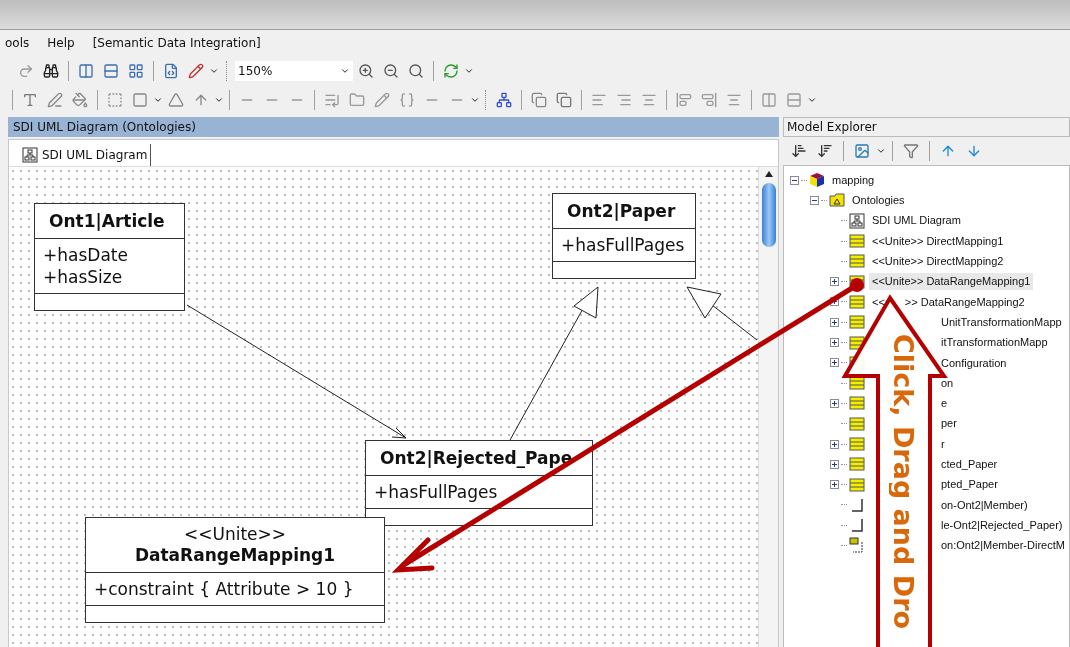  What do you see at coordinates (294, 70) in the screenshot?
I see `zoom-dropdown: 150%` at bounding box center [294, 70].